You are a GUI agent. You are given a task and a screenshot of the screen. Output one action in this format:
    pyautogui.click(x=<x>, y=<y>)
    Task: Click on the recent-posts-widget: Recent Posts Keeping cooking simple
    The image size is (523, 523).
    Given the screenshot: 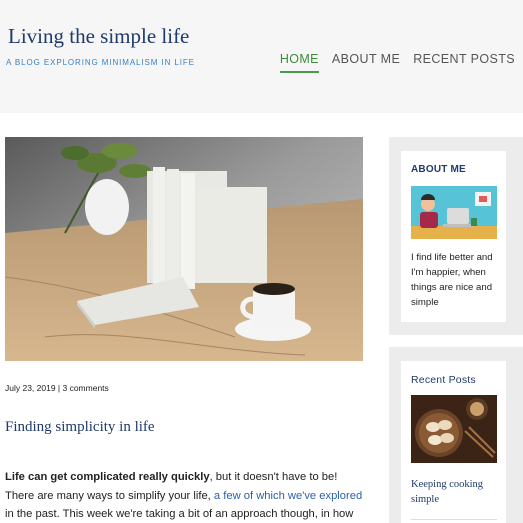 What is the action you would take?
    pyautogui.click(x=453, y=442)
    